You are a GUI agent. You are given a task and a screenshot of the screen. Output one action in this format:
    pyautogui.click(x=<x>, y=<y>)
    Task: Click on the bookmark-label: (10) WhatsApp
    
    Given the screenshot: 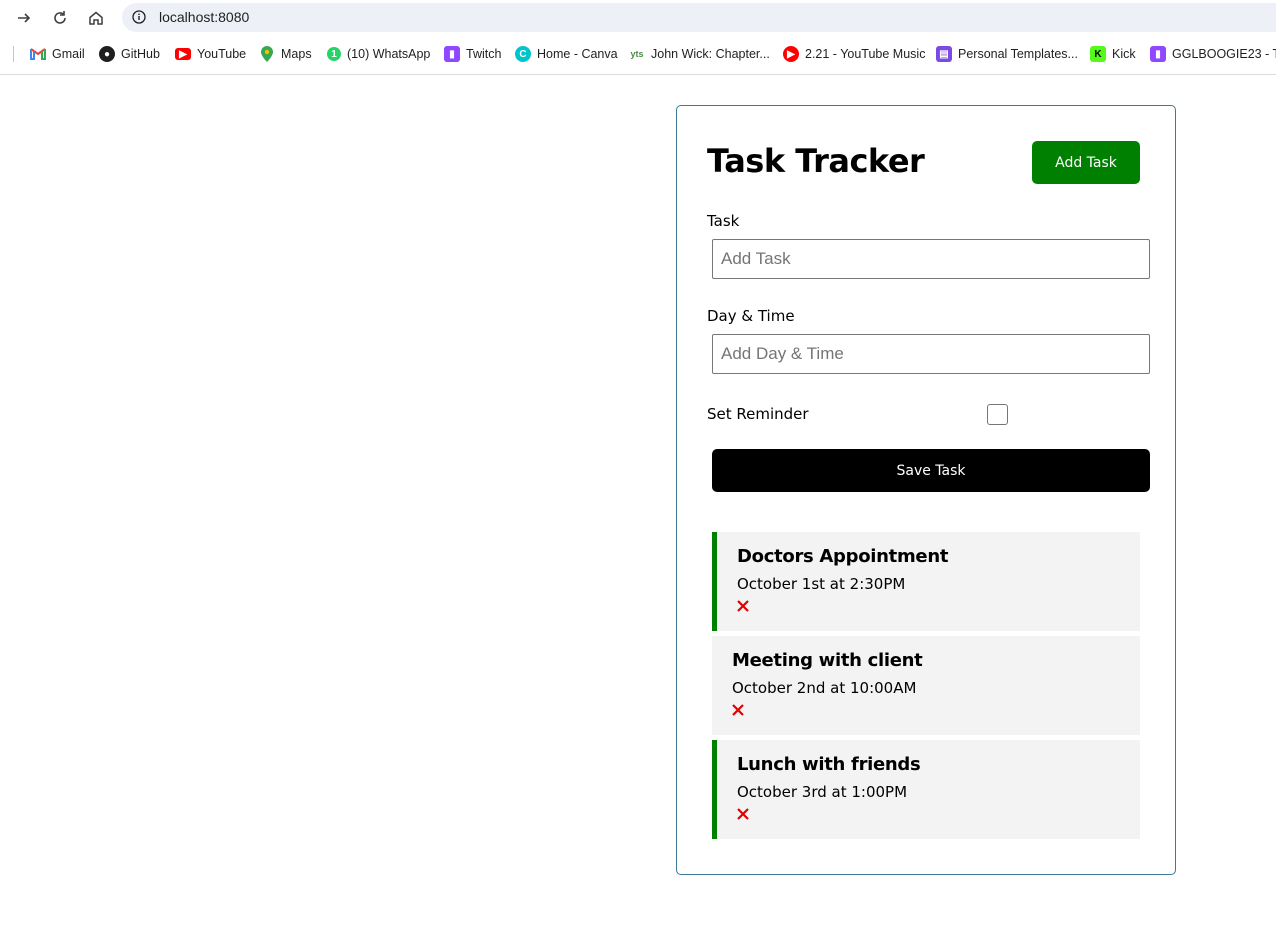 What is the action you would take?
    pyautogui.click(x=389, y=54)
    